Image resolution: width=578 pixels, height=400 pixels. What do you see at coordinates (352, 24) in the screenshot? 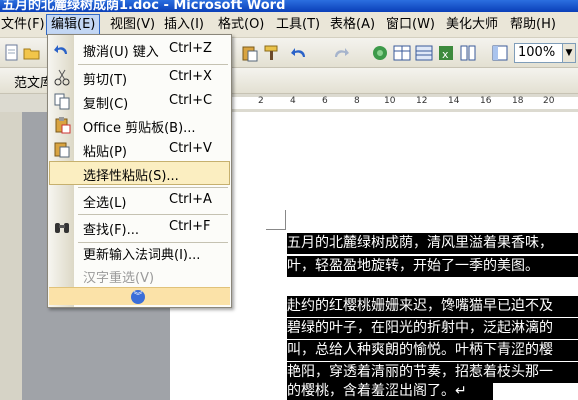
I see `menu-table: 表格(A)` at bounding box center [352, 24].